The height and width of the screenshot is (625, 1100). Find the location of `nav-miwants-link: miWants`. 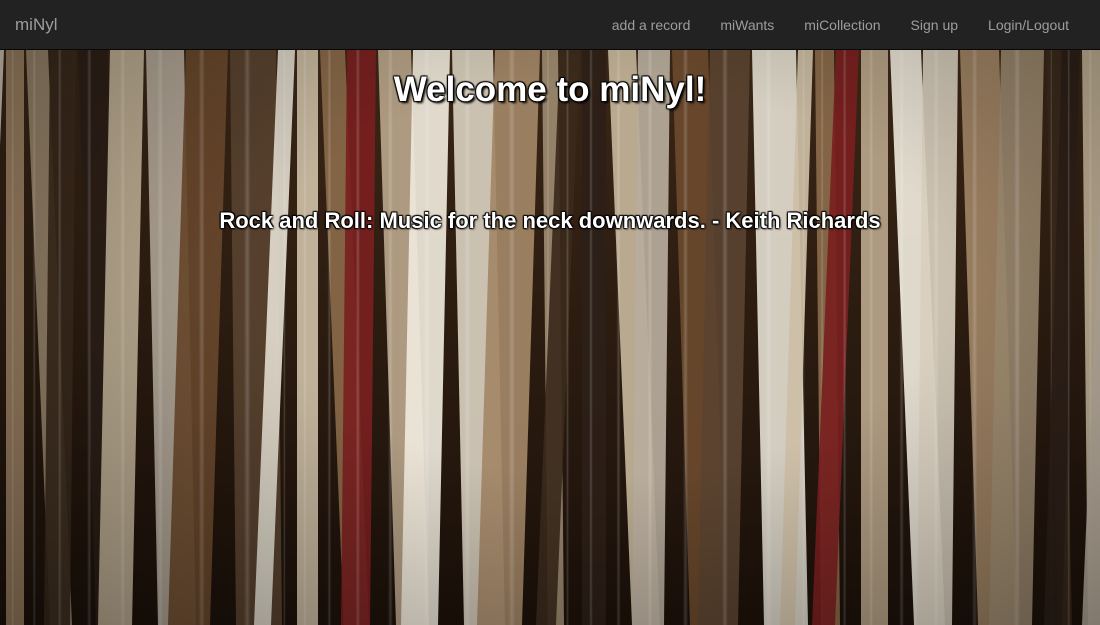

nav-miwants-link: miWants is located at coordinates (747, 25).